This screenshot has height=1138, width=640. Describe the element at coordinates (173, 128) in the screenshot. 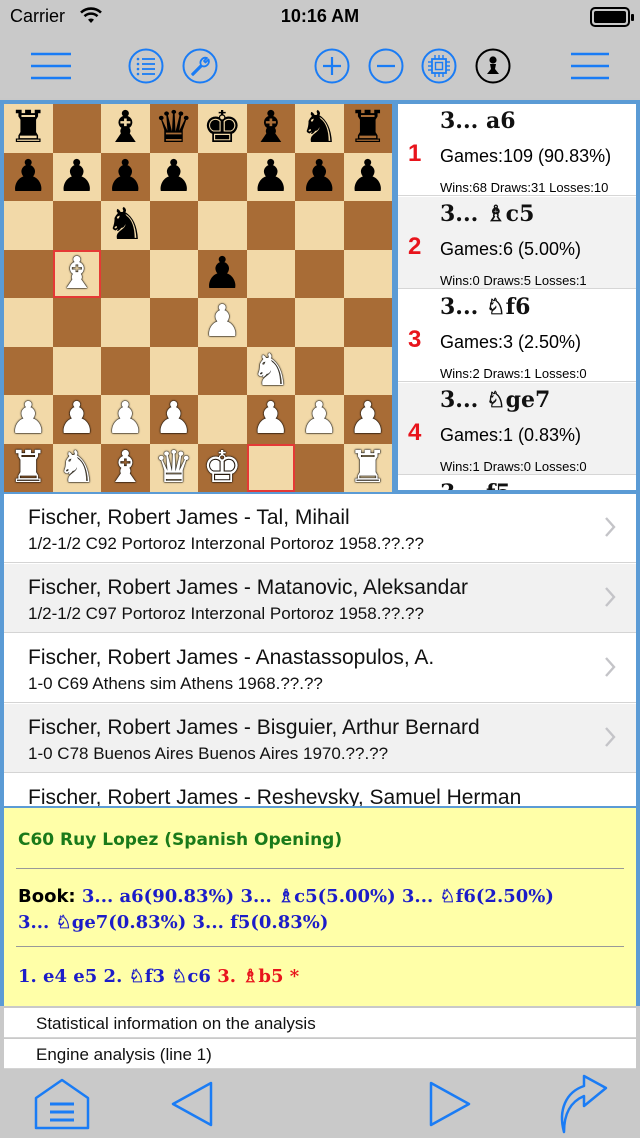

I see `black-queen-icon: ♛` at that location.